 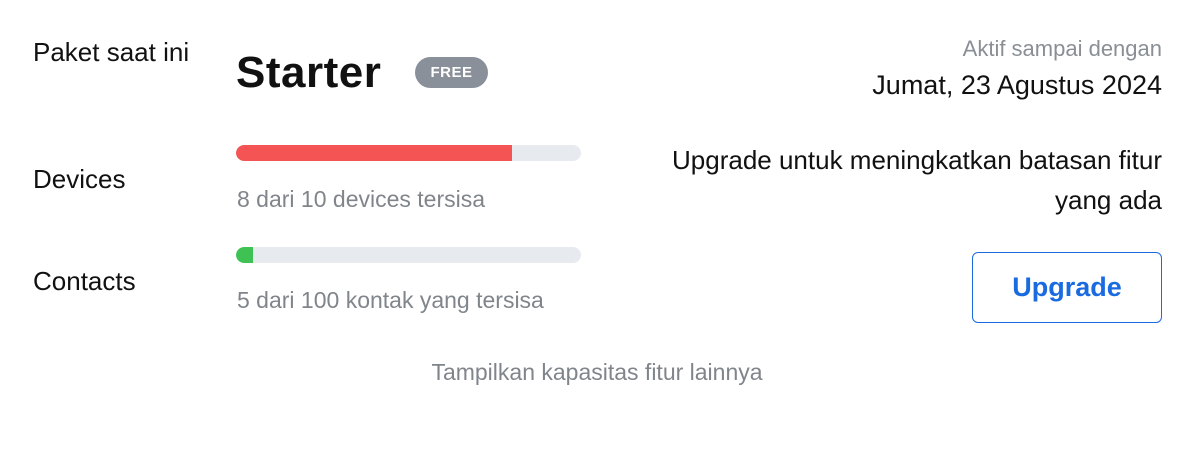 I want to click on devices-progress-fill, so click(x=374, y=153).